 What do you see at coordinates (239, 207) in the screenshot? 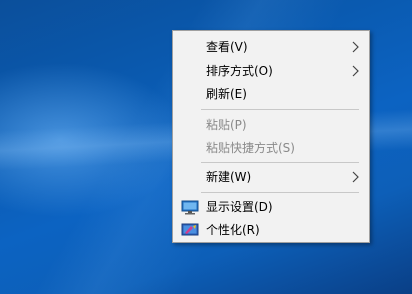
I see `menu-item-label: 显示设置(D)` at bounding box center [239, 207].